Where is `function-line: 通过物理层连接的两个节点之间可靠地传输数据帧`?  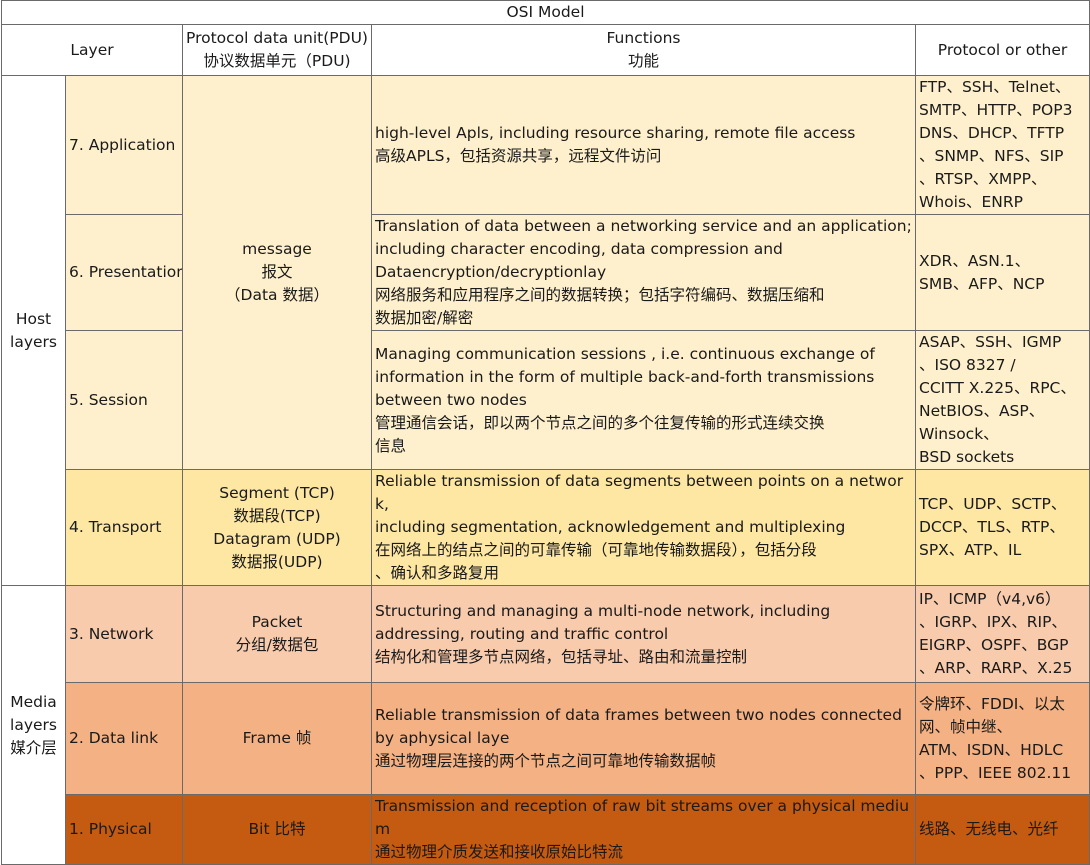
function-line: 通过物理层连接的两个节点之间可靠地传输数据帧 is located at coordinates (546, 761).